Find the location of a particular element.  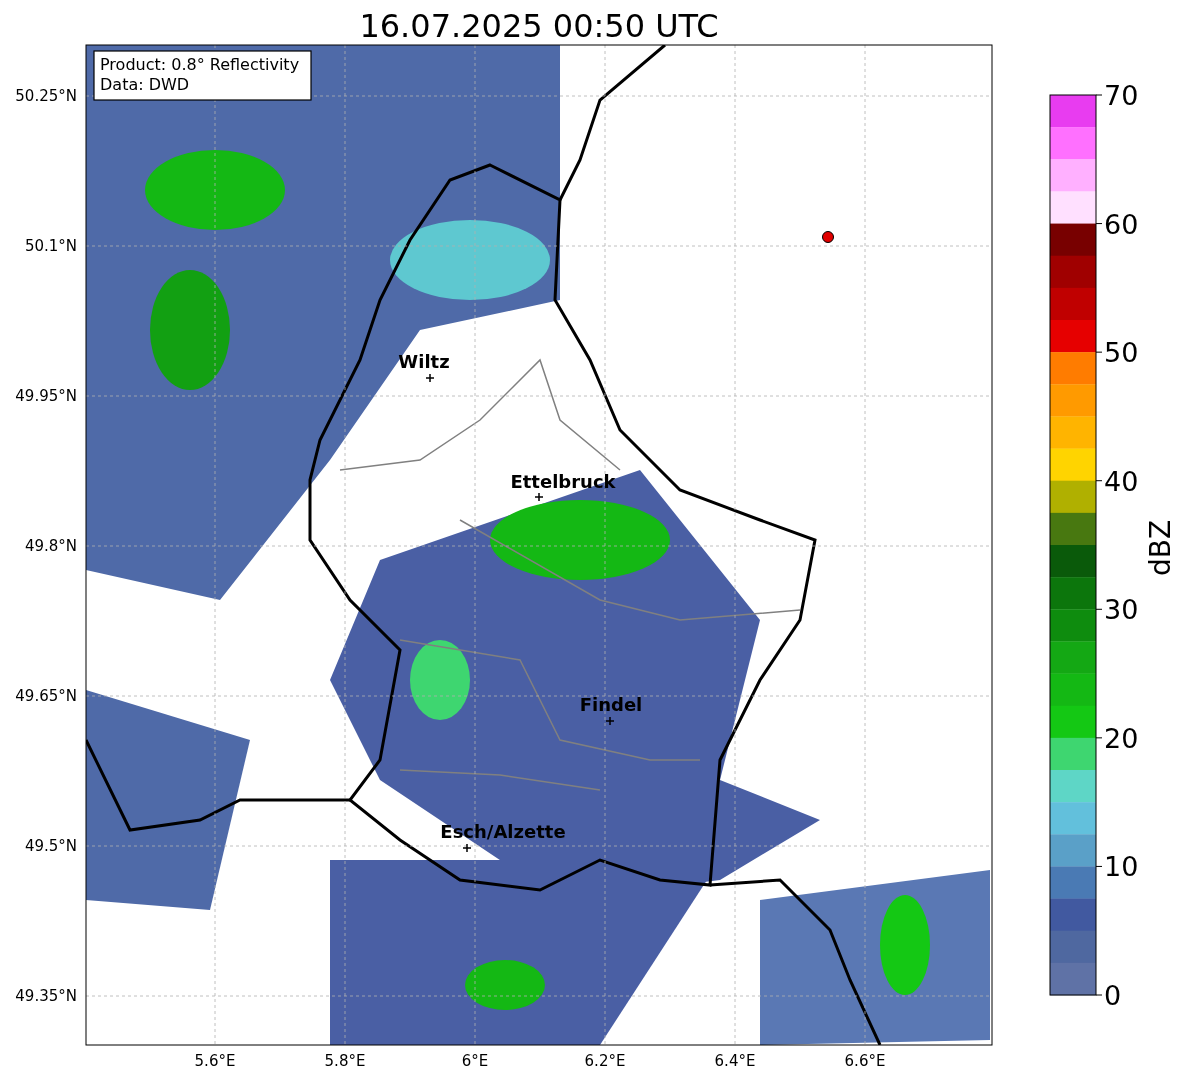

latitude-label: 49.5°N is located at coordinates (50, 846).